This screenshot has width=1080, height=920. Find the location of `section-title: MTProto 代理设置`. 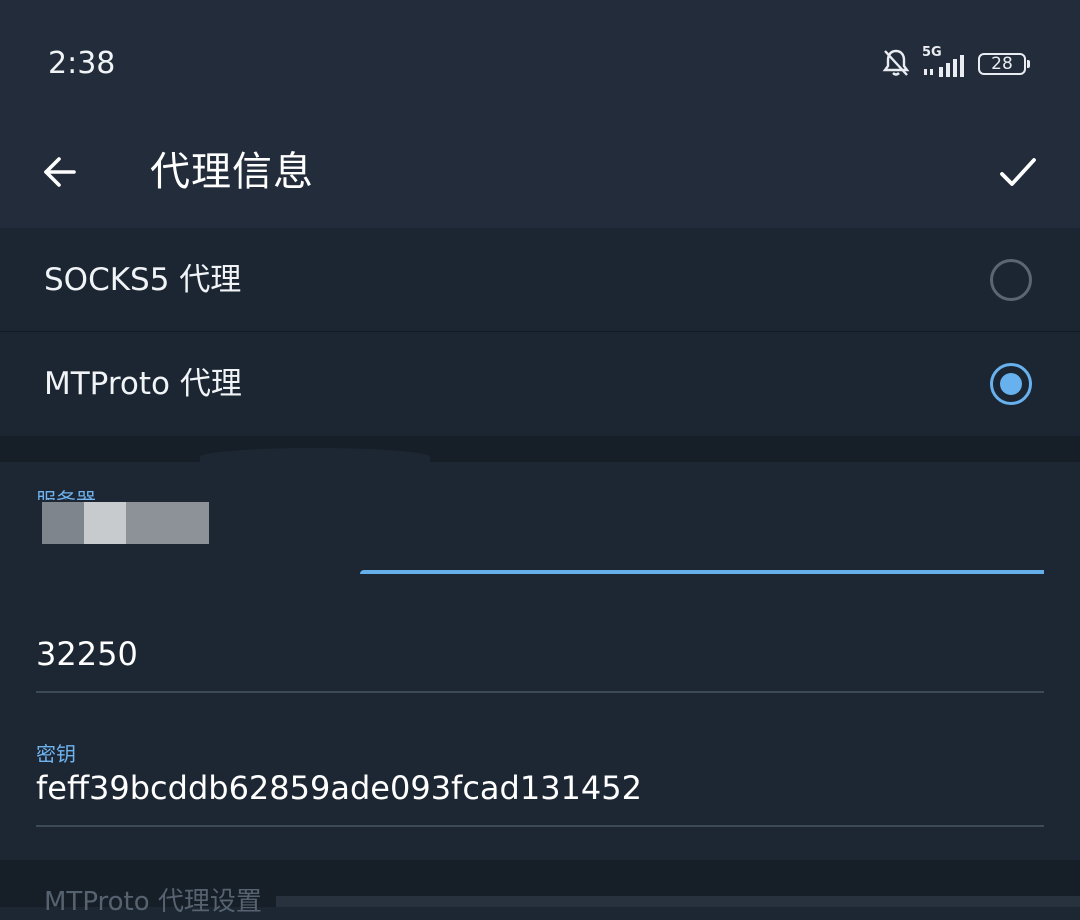

section-title: MTProto 代理设置 is located at coordinates (153, 902).